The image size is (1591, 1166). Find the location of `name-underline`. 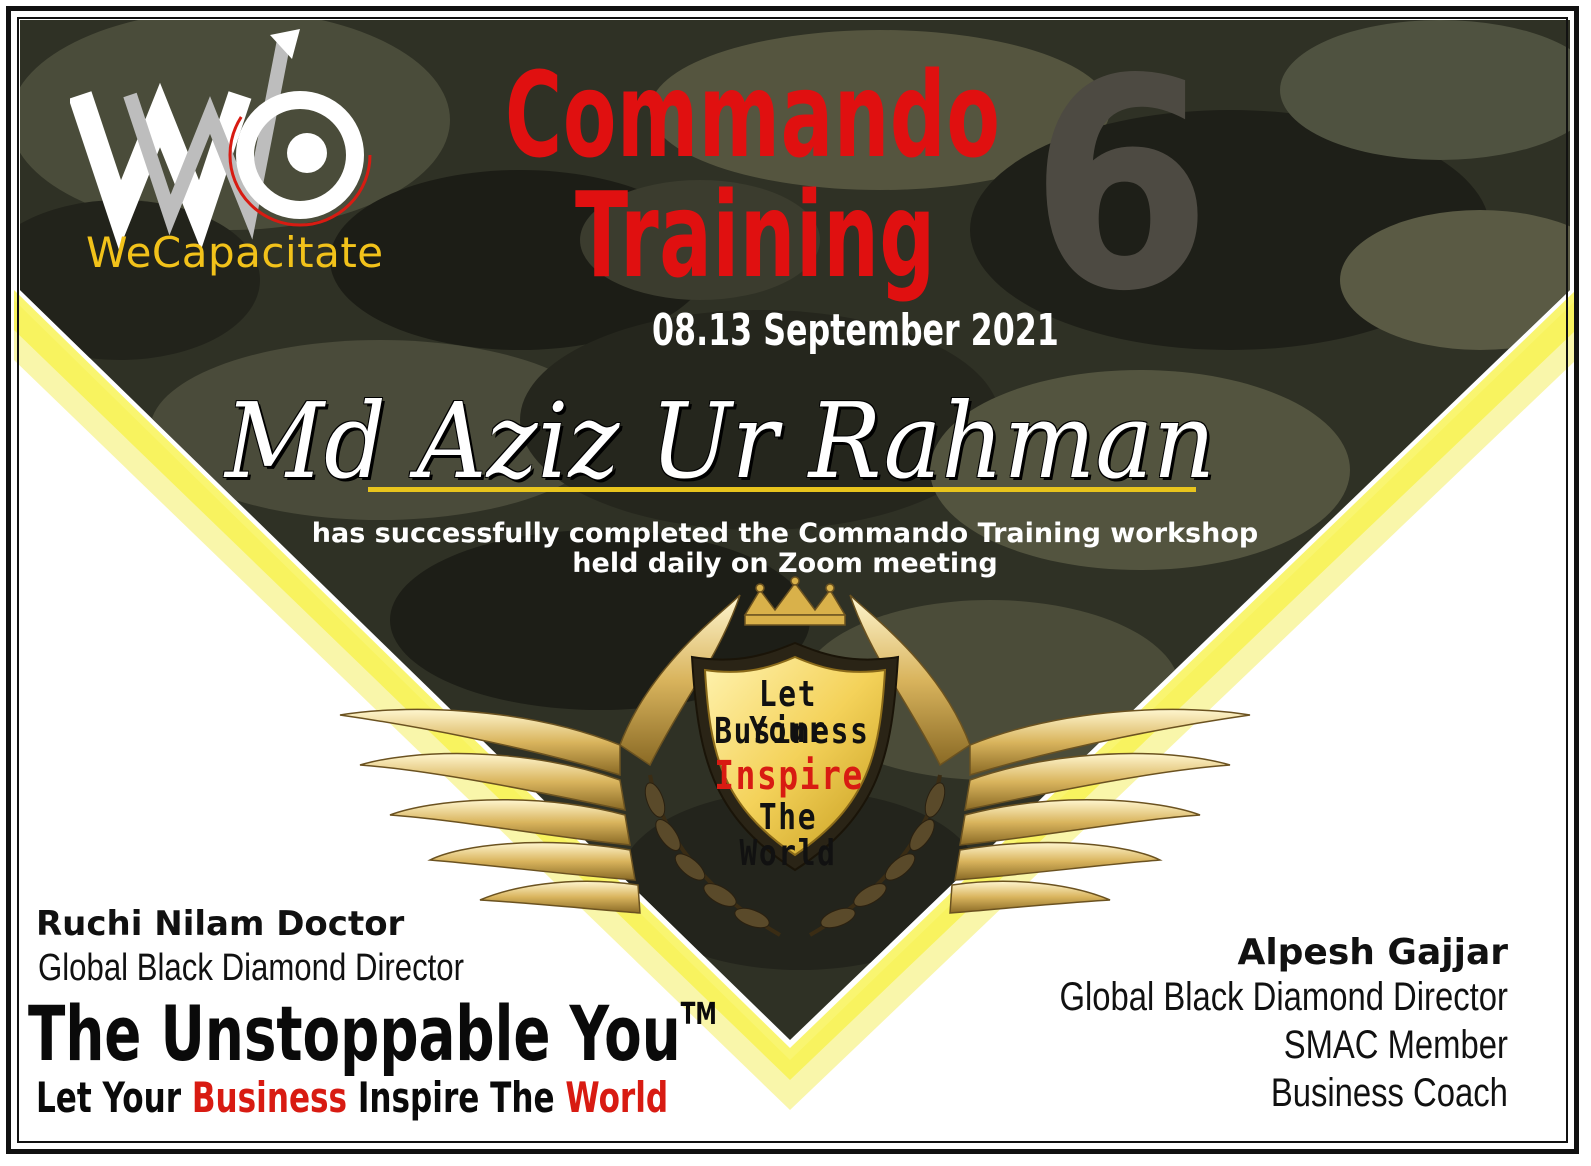

name-underline is located at coordinates (782, 489).